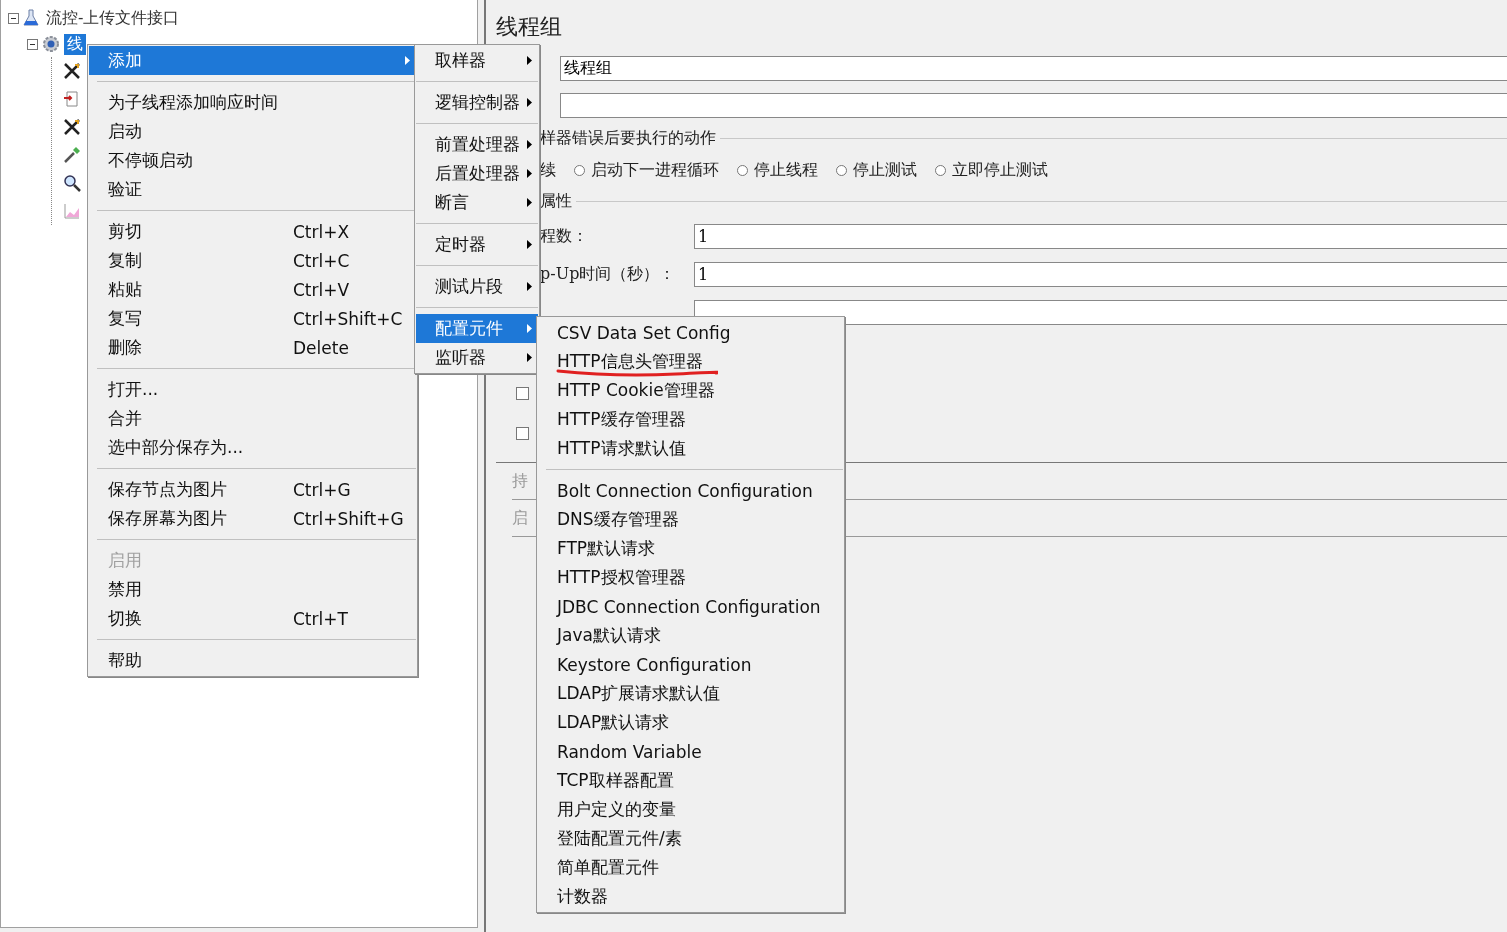 The image size is (1507, 932). Describe the element at coordinates (690, 896) in the screenshot. I see `menu-item: 计数器` at that location.